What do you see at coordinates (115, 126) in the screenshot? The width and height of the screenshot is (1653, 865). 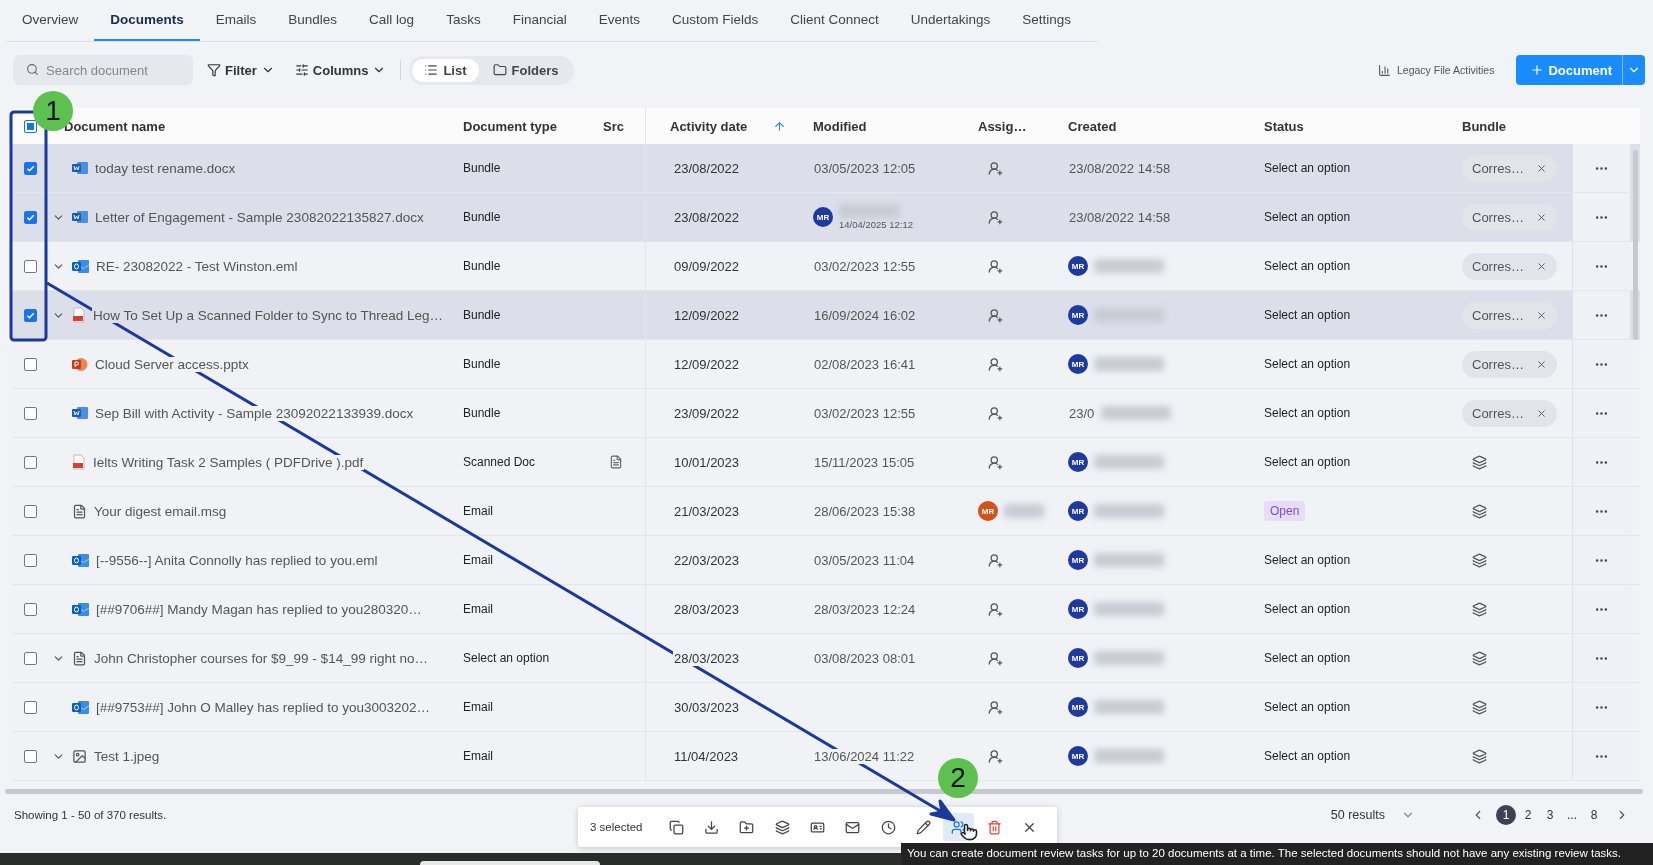 I see `column-header: Document name` at bounding box center [115, 126].